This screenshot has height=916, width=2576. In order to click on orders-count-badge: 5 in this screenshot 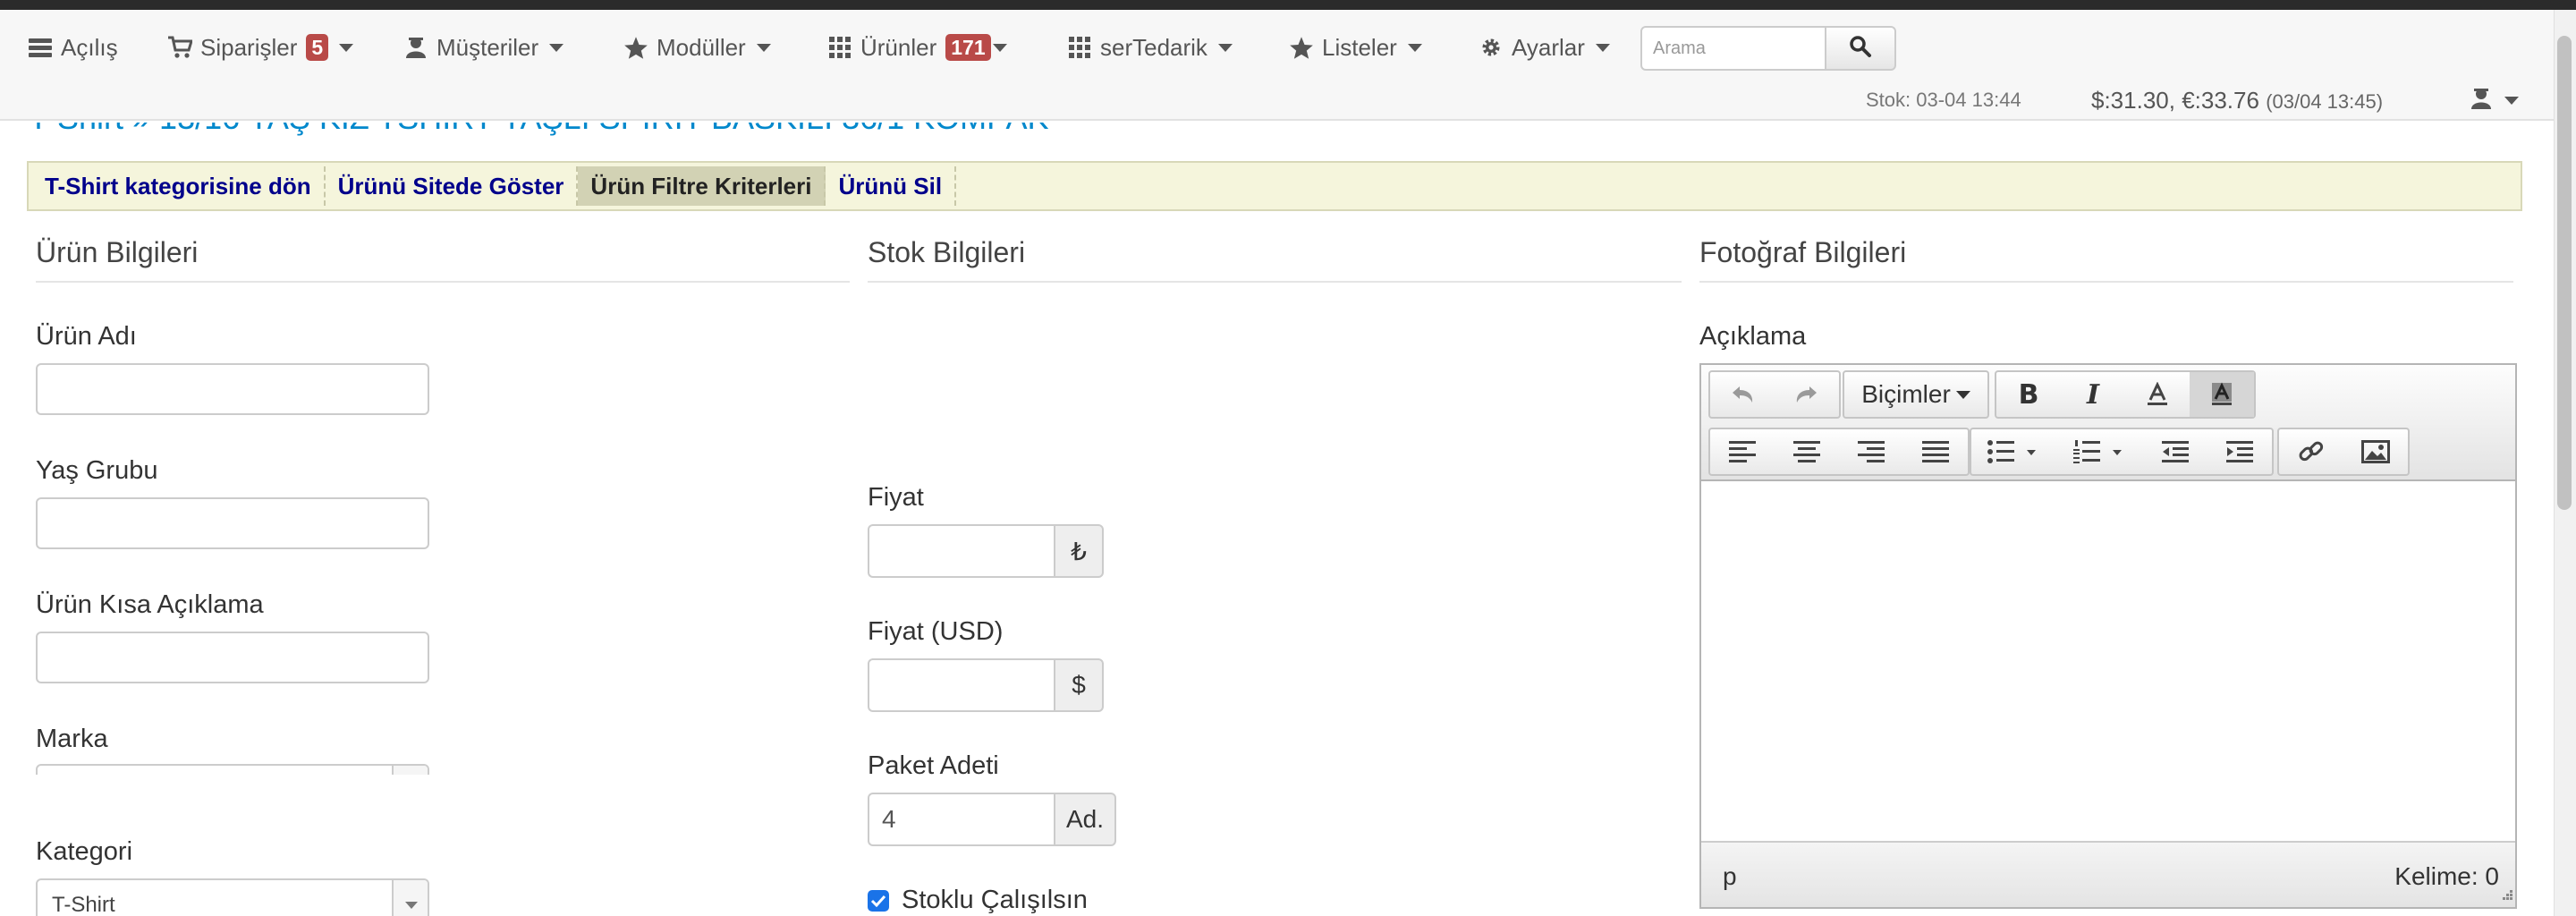, I will do `click(317, 47)`.